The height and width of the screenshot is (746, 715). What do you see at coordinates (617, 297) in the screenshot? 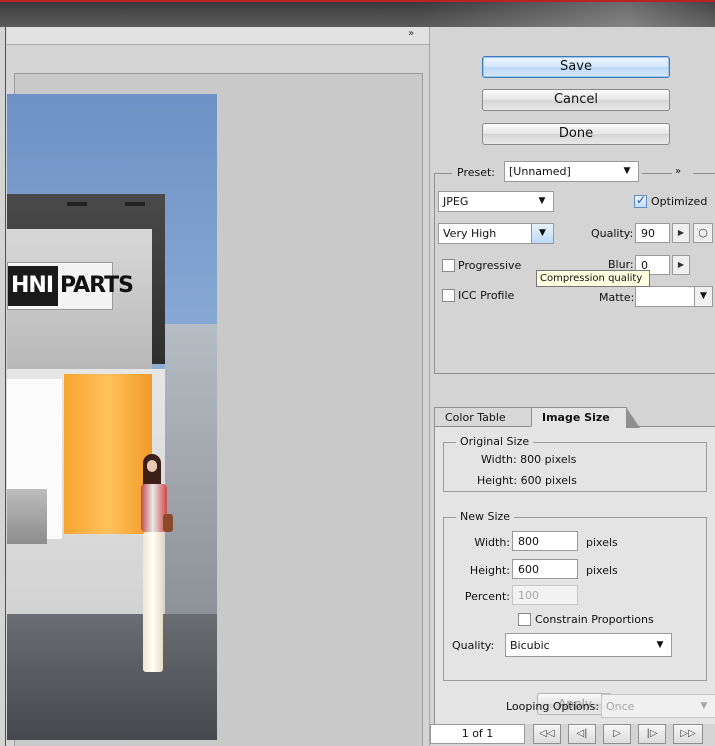
I see `matte-label: Matte:` at bounding box center [617, 297].